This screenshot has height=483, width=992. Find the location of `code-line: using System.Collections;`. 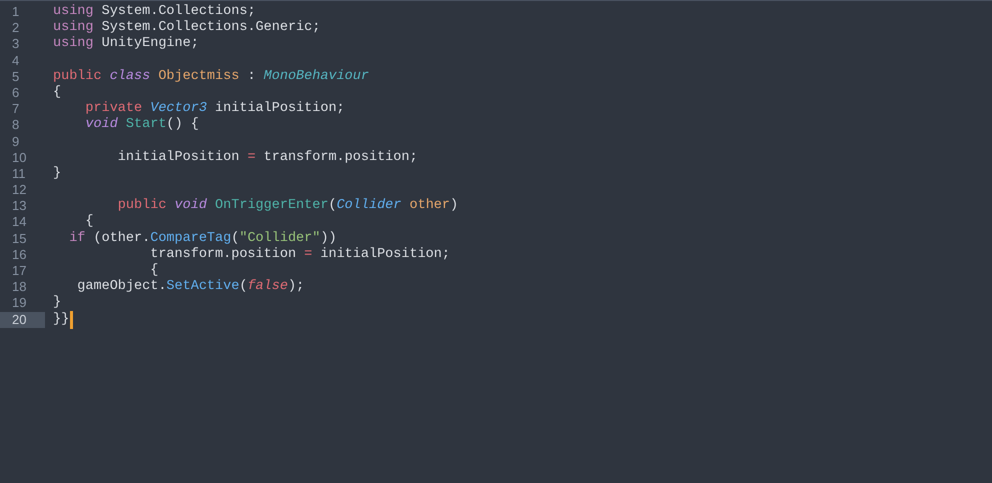

code-line: using System.Collections; is located at coordinates (154, 12).